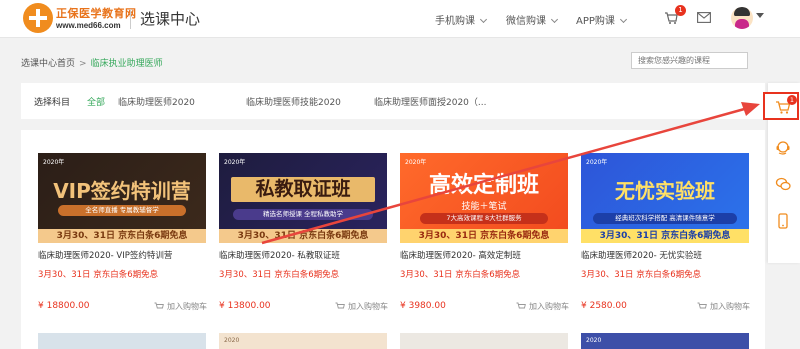 Image resolution: width=800 pixels, height=349 pixels. What do you see at coordinates (48, 64) in the screenshot?
I see `breadcrumb-home: 选课中心首页` at bounding box center [48, 64].